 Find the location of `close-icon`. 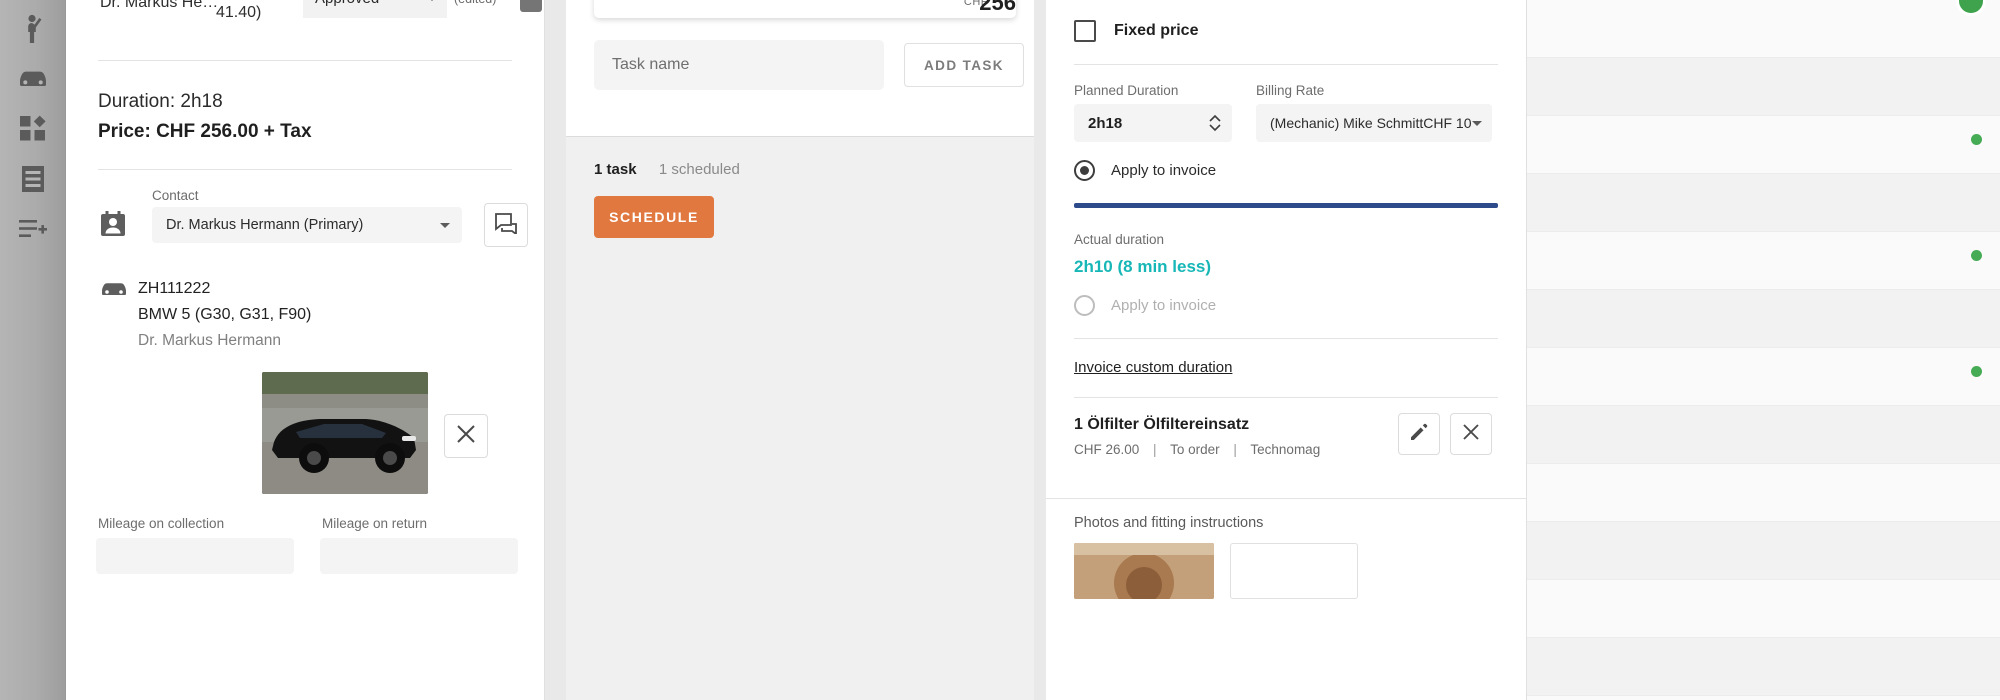

close-icon is located at coordinates (1471, 434).